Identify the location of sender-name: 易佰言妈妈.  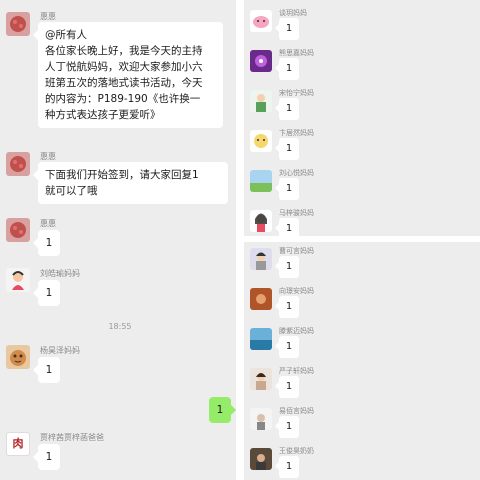
(296, 411).